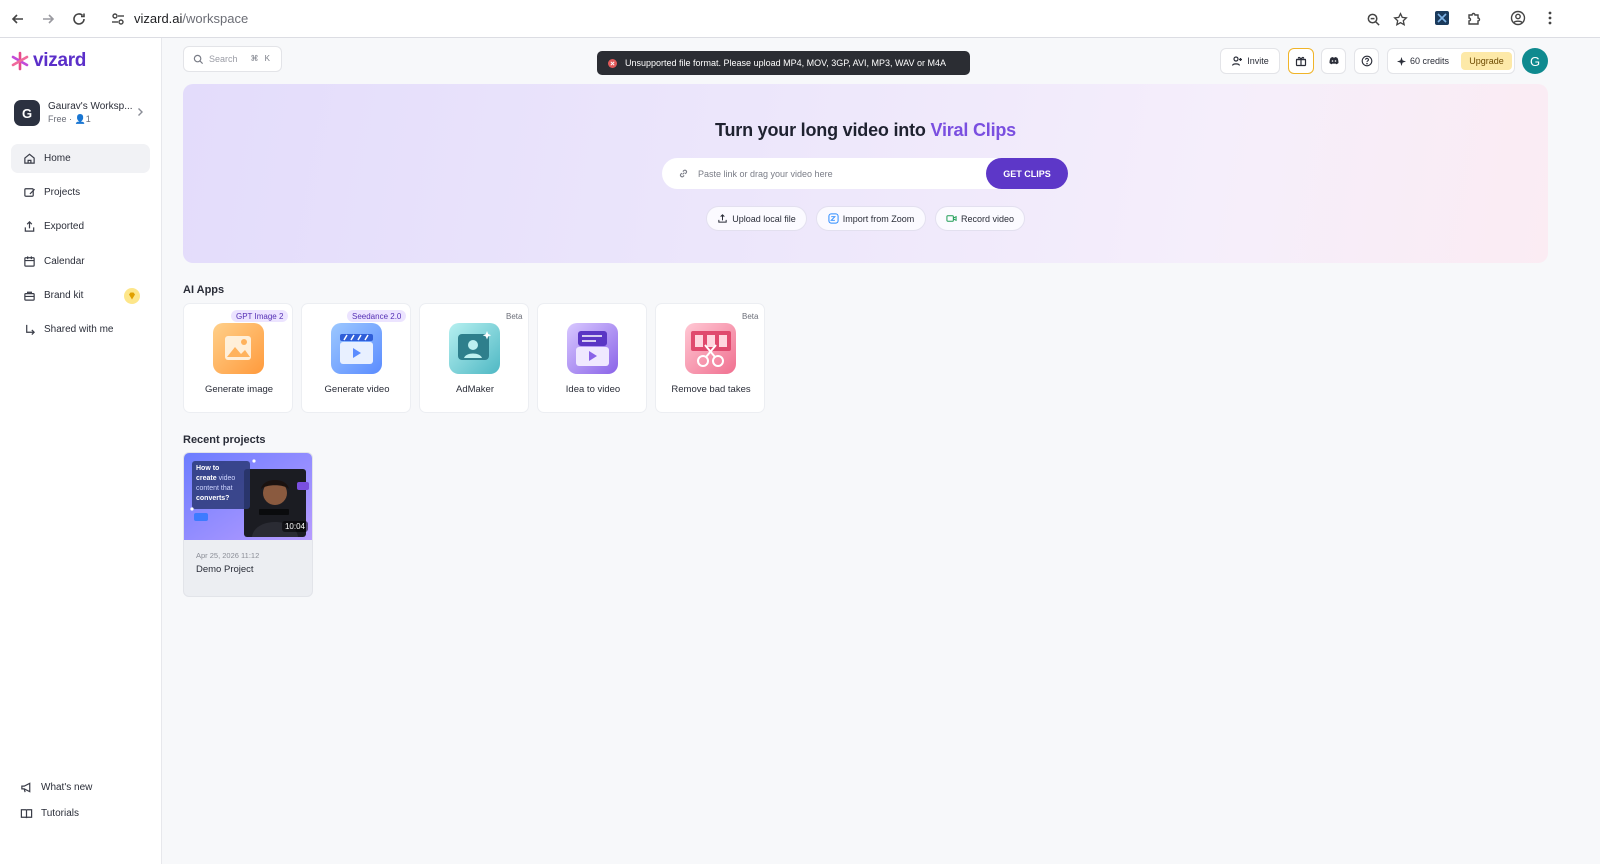 This screenshot has width=1600, height=864. What do you see at coordinates (765, 173) in the screenshot?
I see `video-link-placeholder: Paste link or drag your video here` at bounding box center [765, 173].